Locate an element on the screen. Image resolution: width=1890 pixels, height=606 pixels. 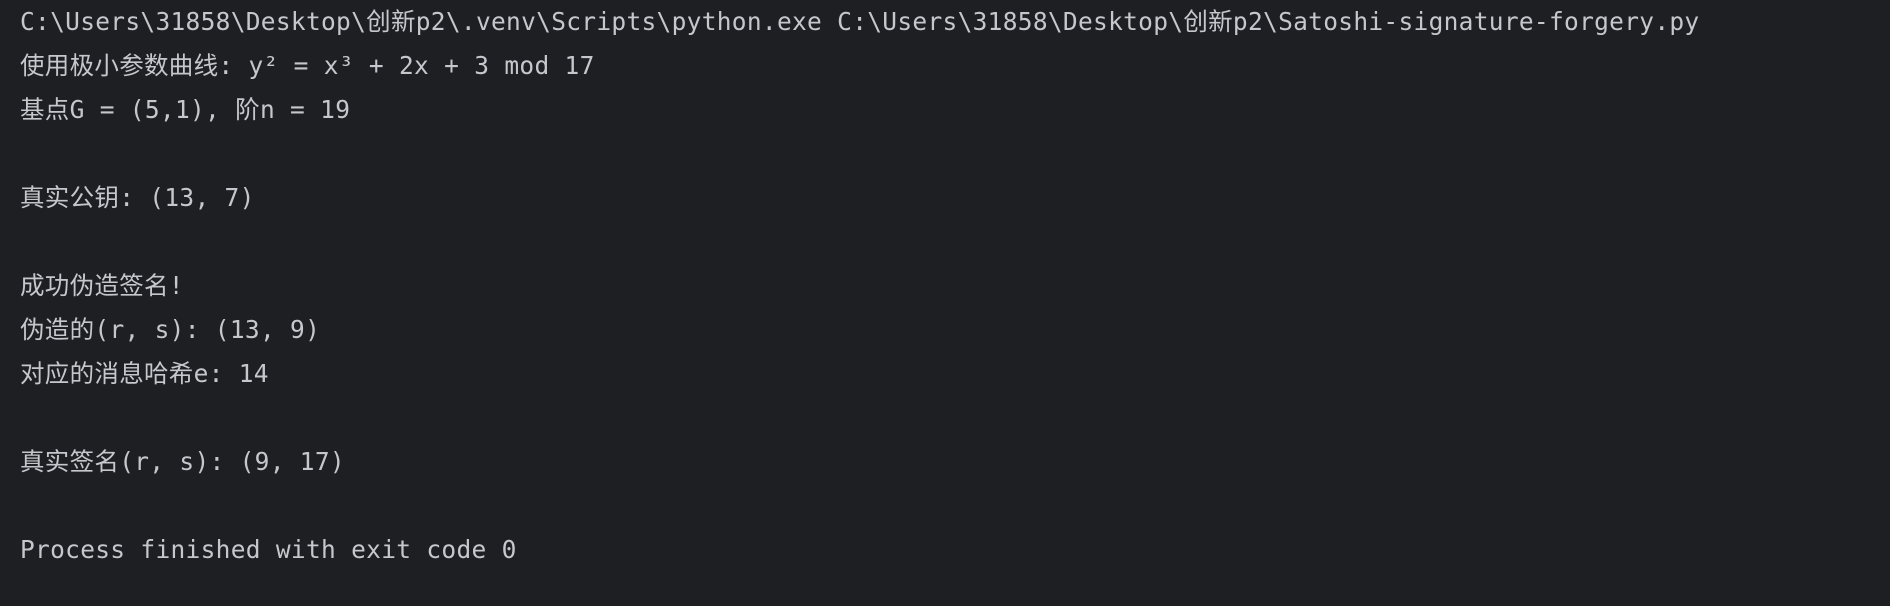
public-key-line: 真实公钥: (13, 7) is located at coordinates (137, 197).